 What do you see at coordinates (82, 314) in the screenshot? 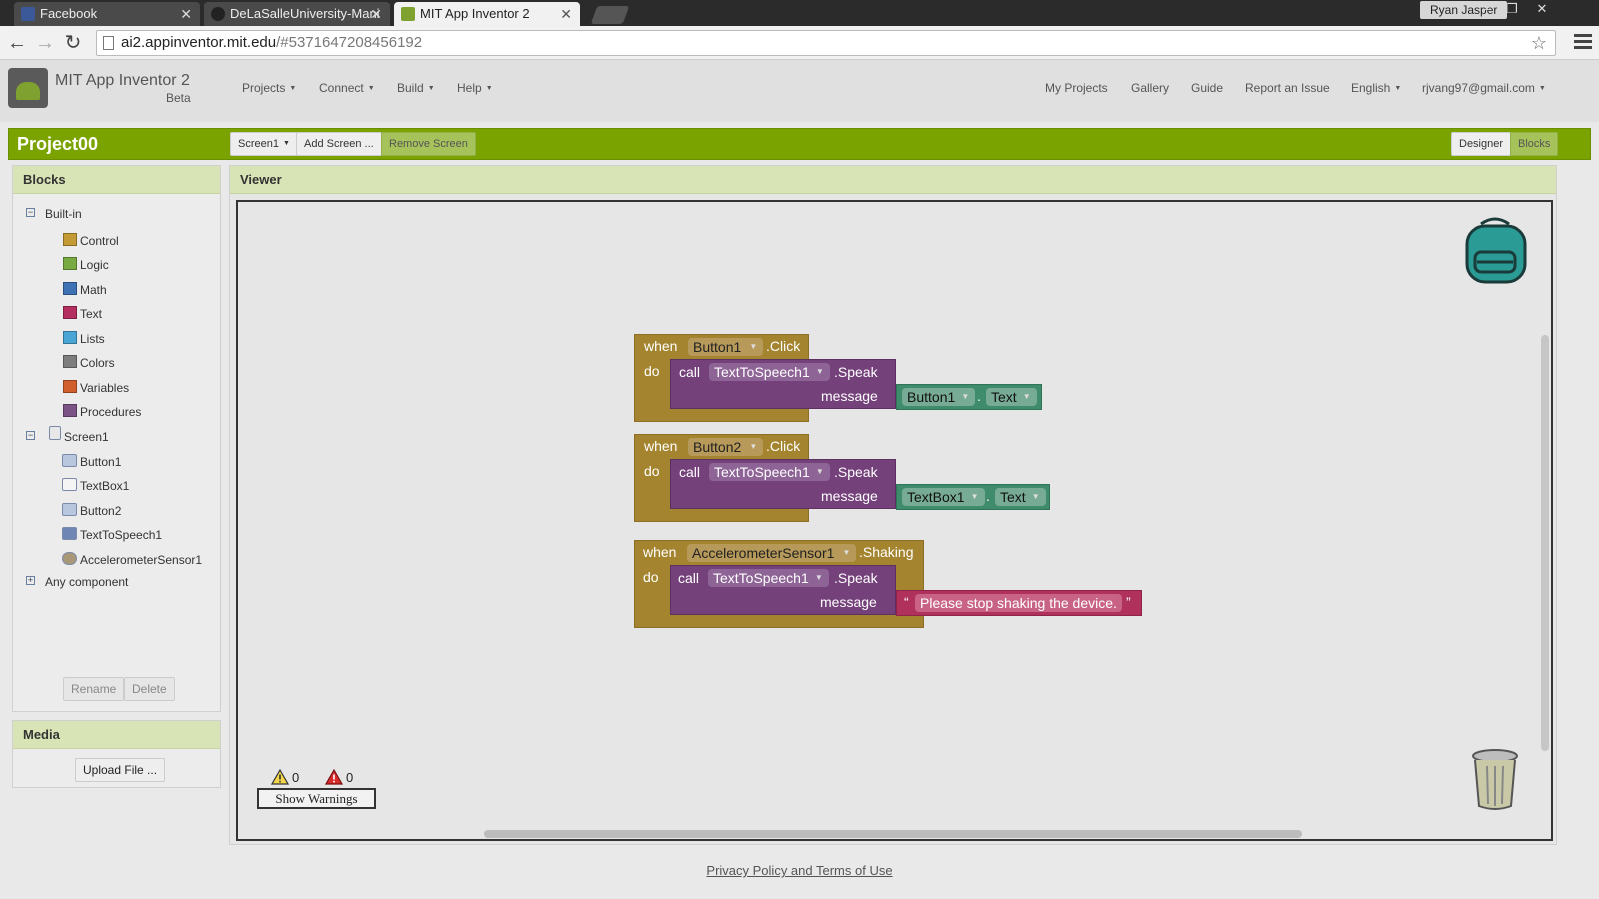
I see `drawer-text: Text` at bounding box center [82, 314].